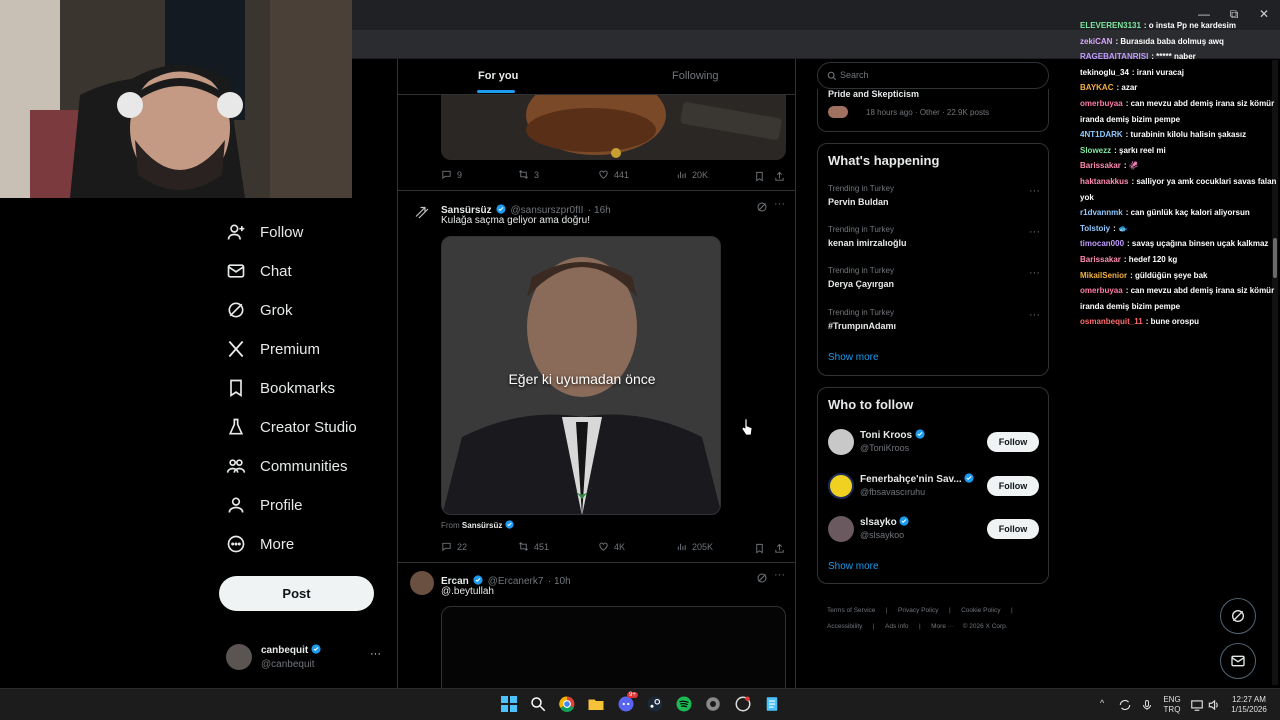  Describe the element at coordinates (613, 174) in the screenshot. I see `like-button: 441` at that location.